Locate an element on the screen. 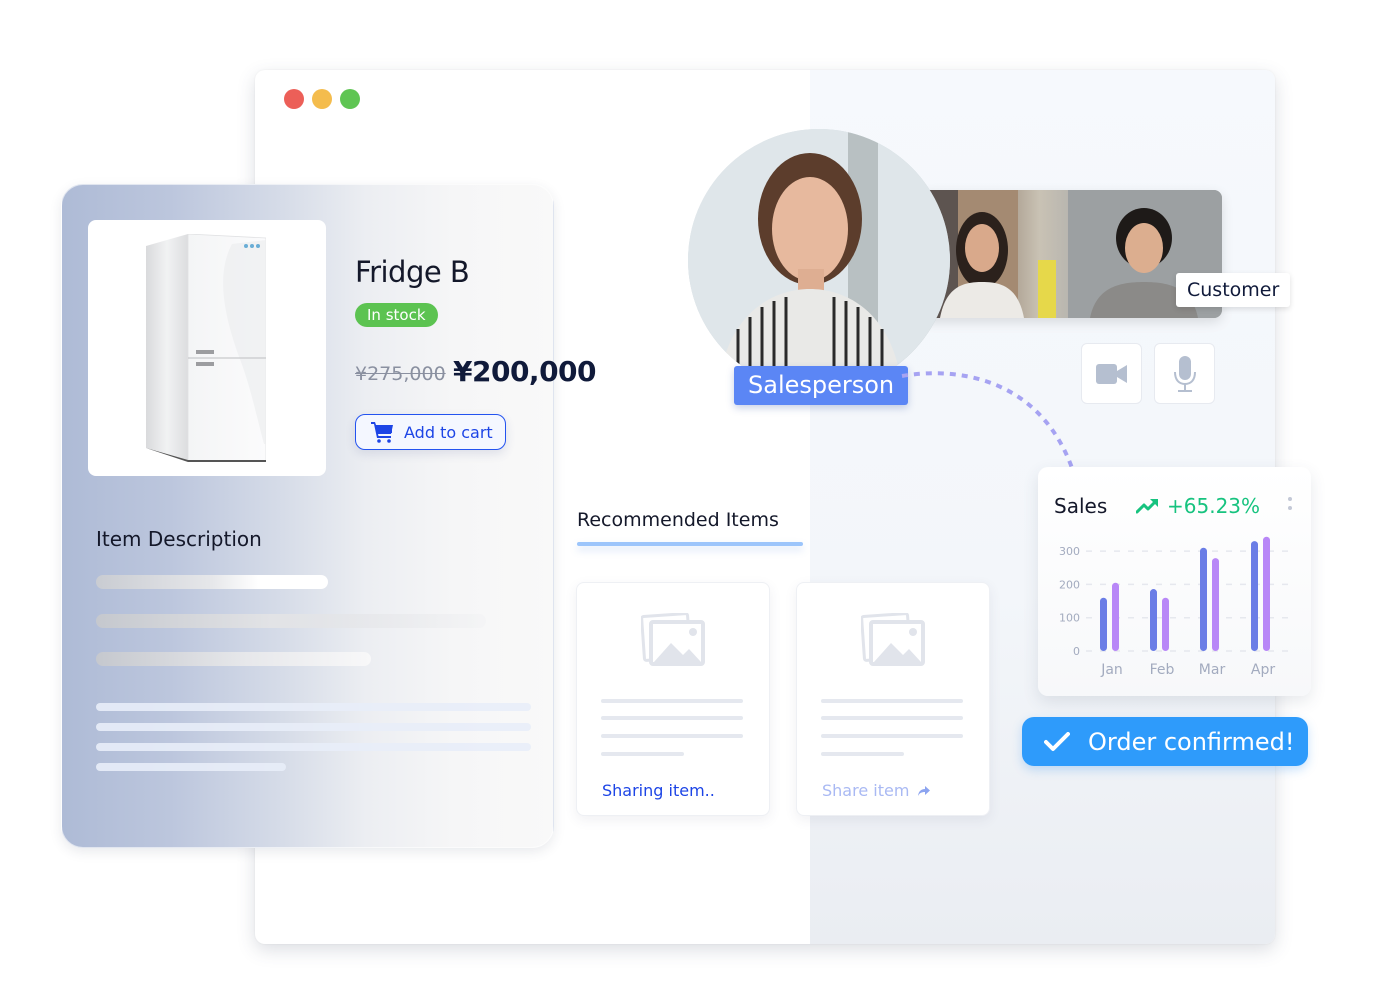 This screenshot has width=1400, height=988. product-title: Fridge B is located at coordinates (412, 272).